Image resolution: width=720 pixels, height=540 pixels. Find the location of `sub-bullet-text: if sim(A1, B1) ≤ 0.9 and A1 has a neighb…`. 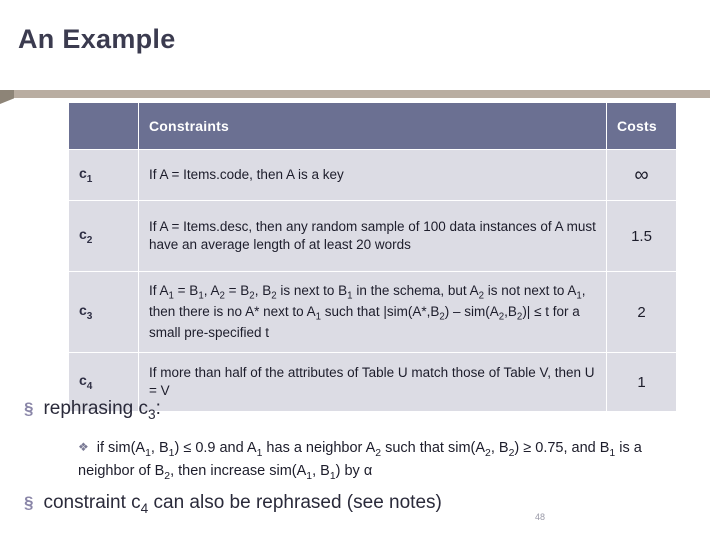

sub-bullet-text: if sim(A1, B1) ≤ 0.9 and A1 has a neighb… is located at coordinates (360, 461).